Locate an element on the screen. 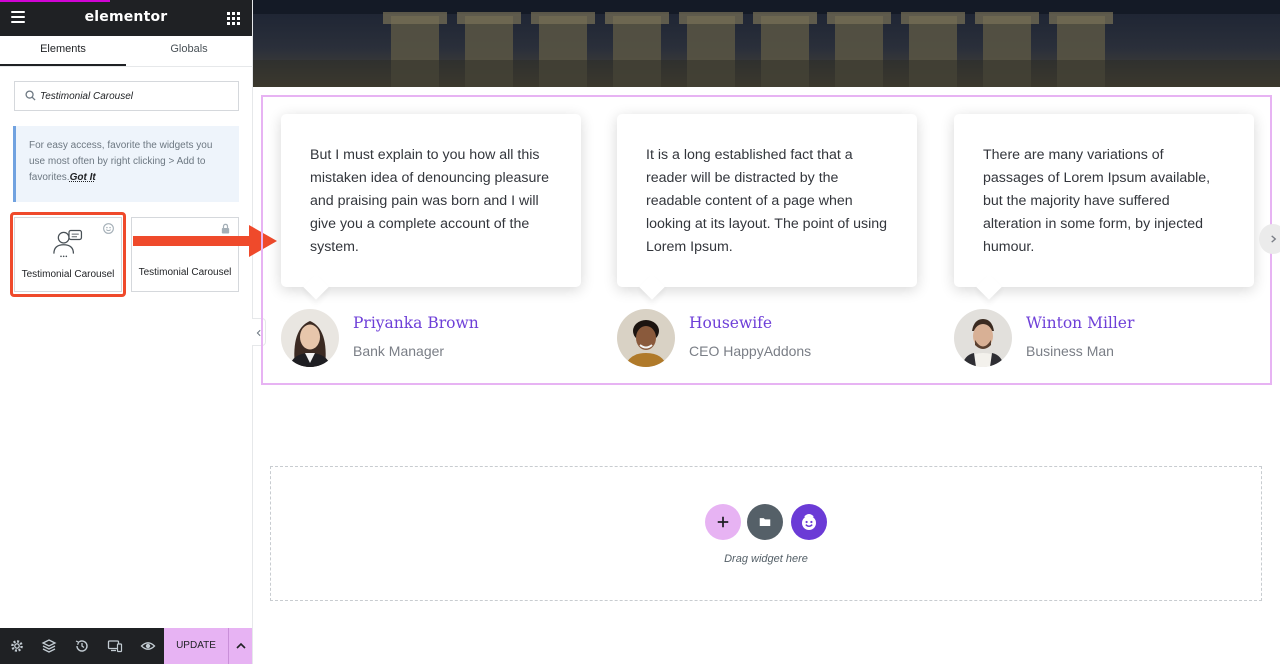  chevron-up-icon is located at coordinates (241, 645).